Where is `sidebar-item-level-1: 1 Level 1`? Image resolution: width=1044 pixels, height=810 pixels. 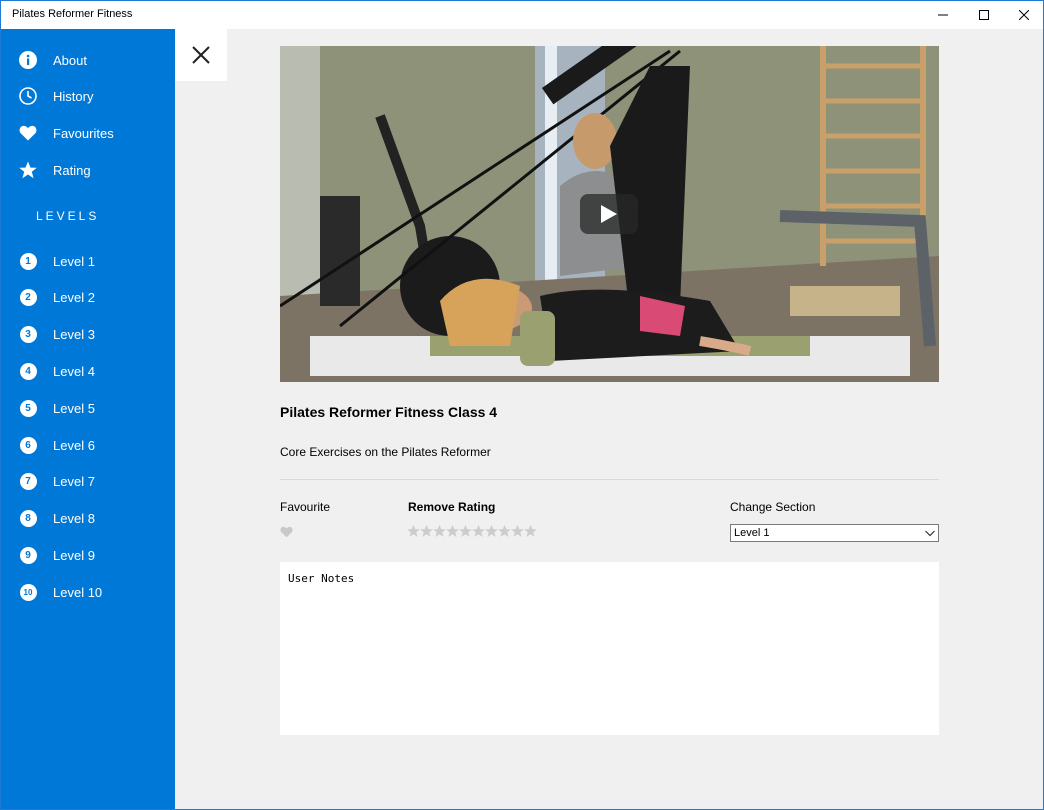 sidebar-item-level-1: 1 Level 1 is located at coordinates (88, 261).